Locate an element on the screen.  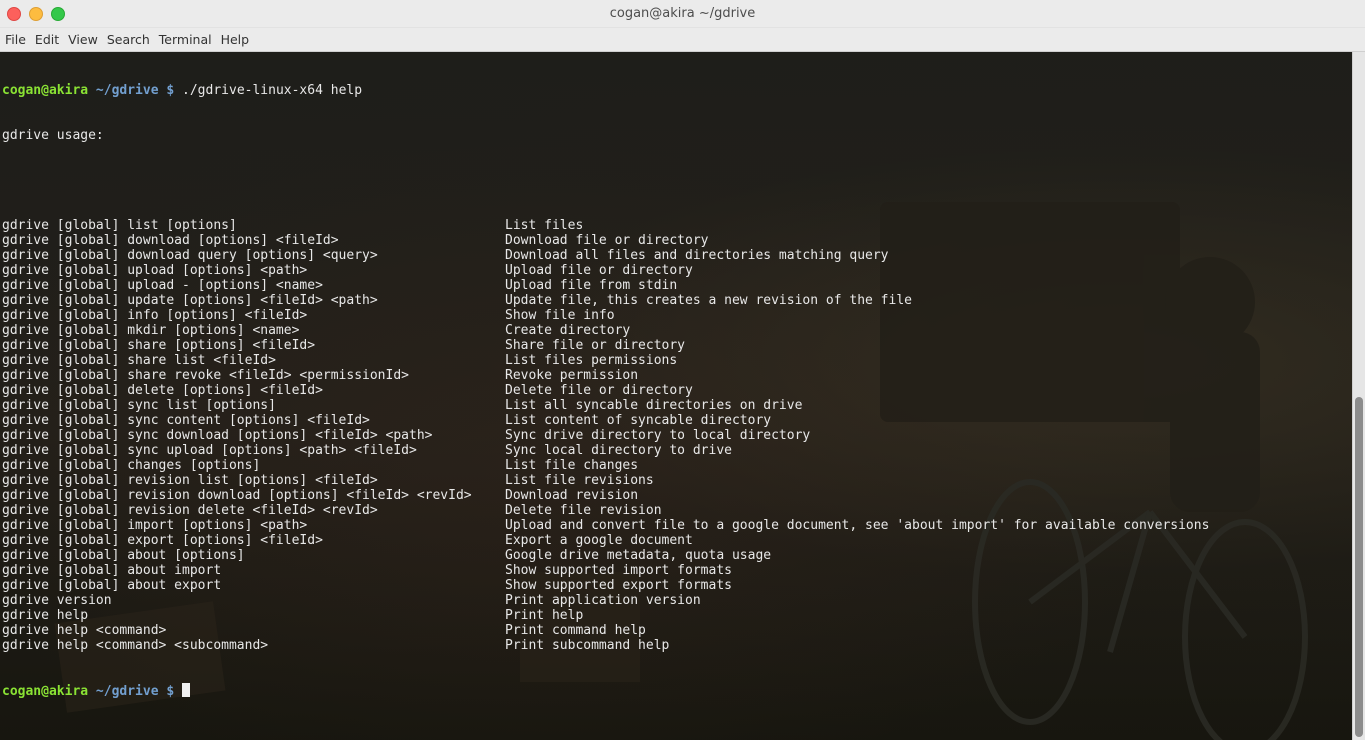
command-syntax: gdrive version is located at coordinates (57, 600).